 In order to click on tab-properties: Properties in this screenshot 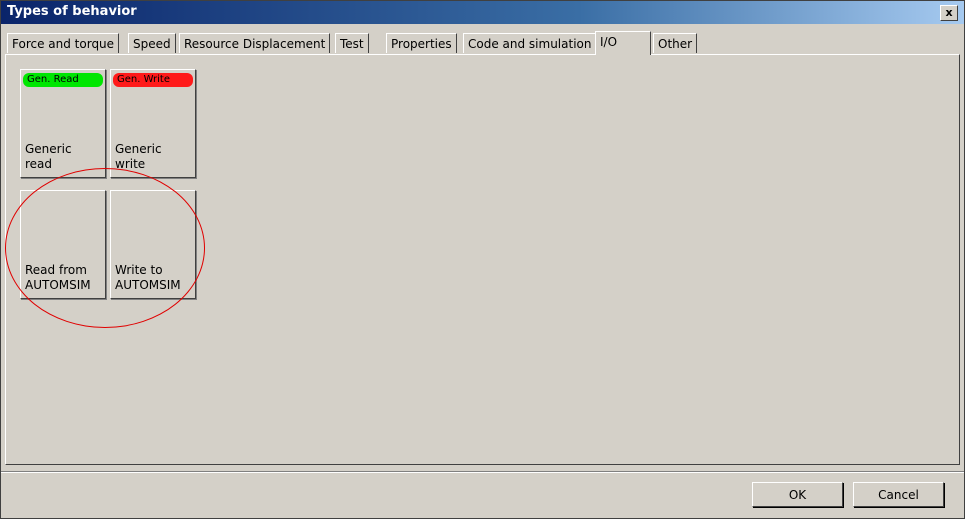, I will do `click(421, 43)`.